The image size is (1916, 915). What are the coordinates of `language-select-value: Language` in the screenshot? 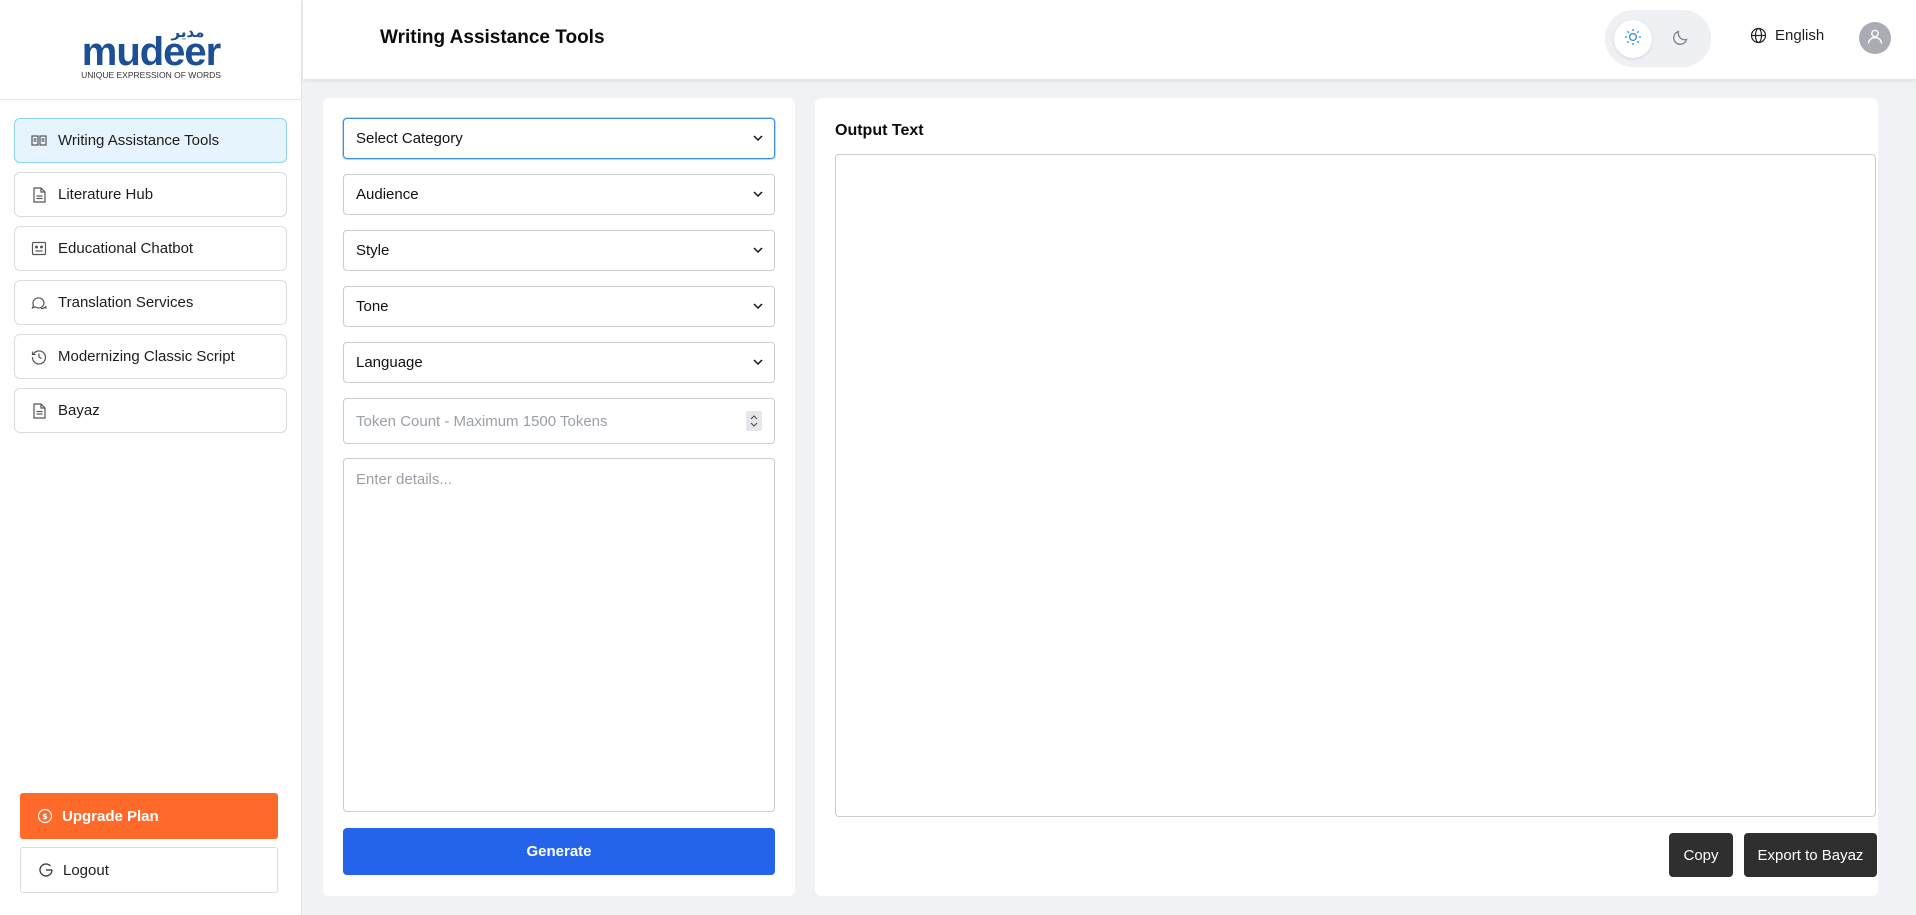 It's located at (389, 362).